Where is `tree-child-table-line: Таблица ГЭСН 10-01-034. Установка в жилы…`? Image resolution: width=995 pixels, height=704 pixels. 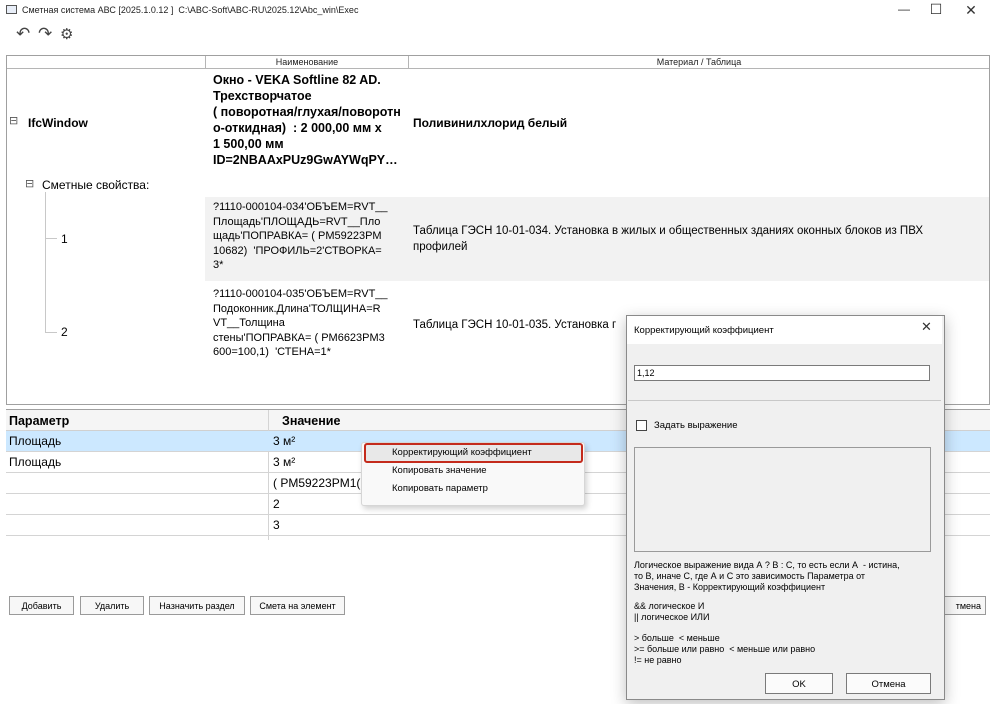
tree-child-table-line: Таблица ГЭСН 10-01-034. Установка в жилы… is located at coordinates (668, 231).